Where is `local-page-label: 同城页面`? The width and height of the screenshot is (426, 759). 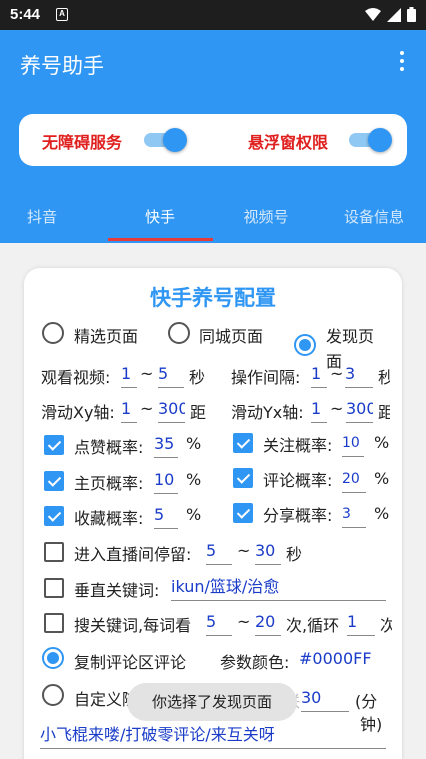 local-page-label: 同城页面 is located at coordinates (231, 336).